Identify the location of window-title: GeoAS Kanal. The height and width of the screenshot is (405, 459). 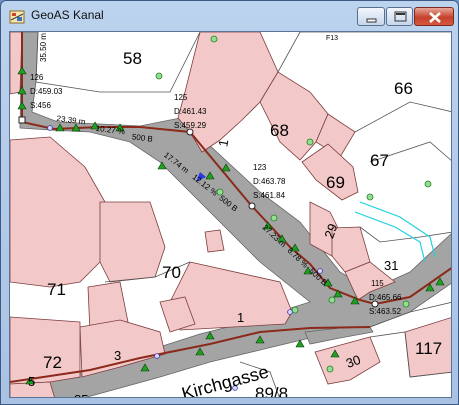
(67, 15).